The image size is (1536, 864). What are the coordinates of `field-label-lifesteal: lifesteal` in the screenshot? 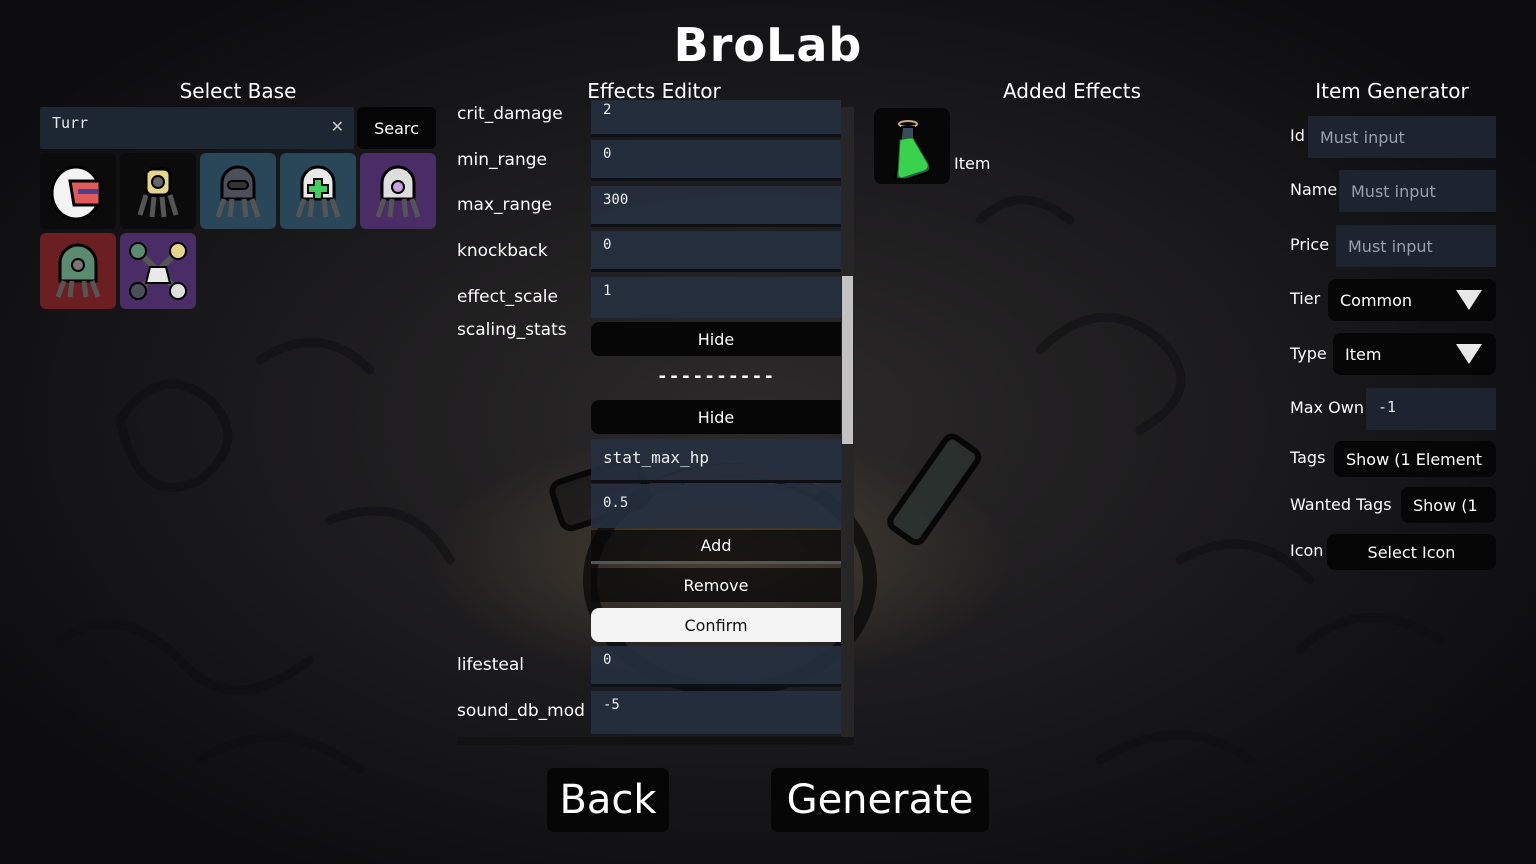 It's located at (491, 665).